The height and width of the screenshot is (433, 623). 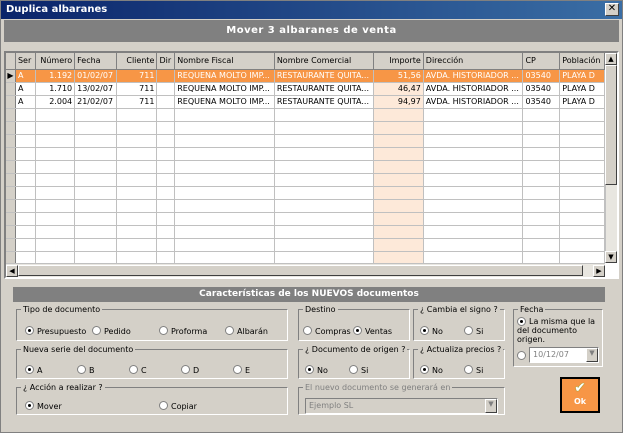 What do you see at coordinates (327, 331) in the screenshot?
I see `destino-compras-radio: Compras` at bounding box center [327, 331].